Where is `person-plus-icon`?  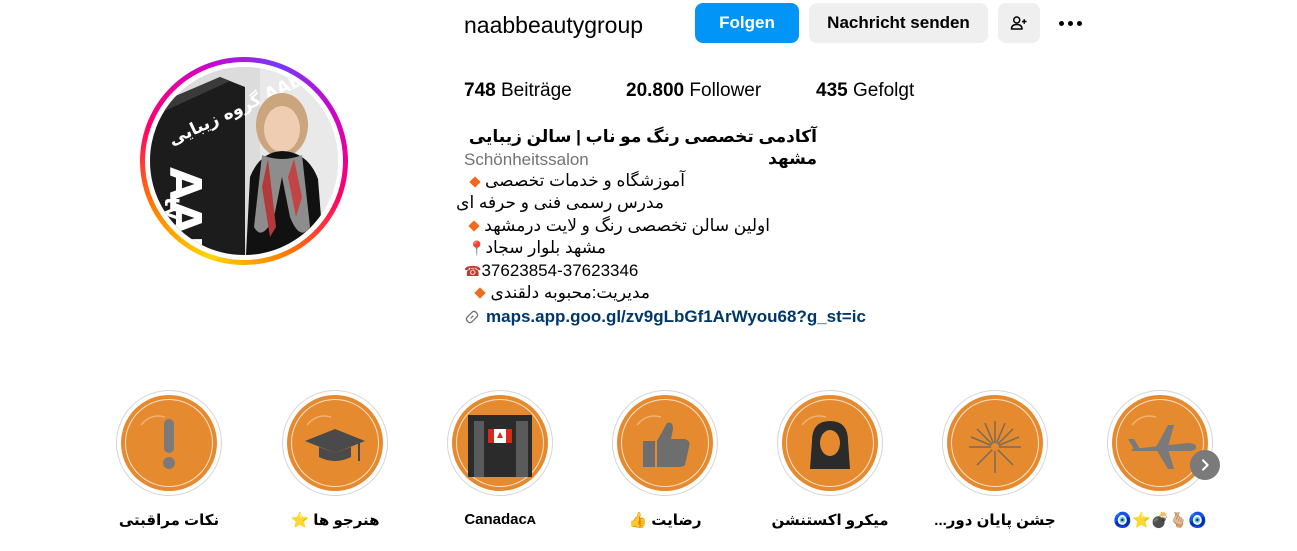 person-plus-icon is located at coordinates (1018, 23).